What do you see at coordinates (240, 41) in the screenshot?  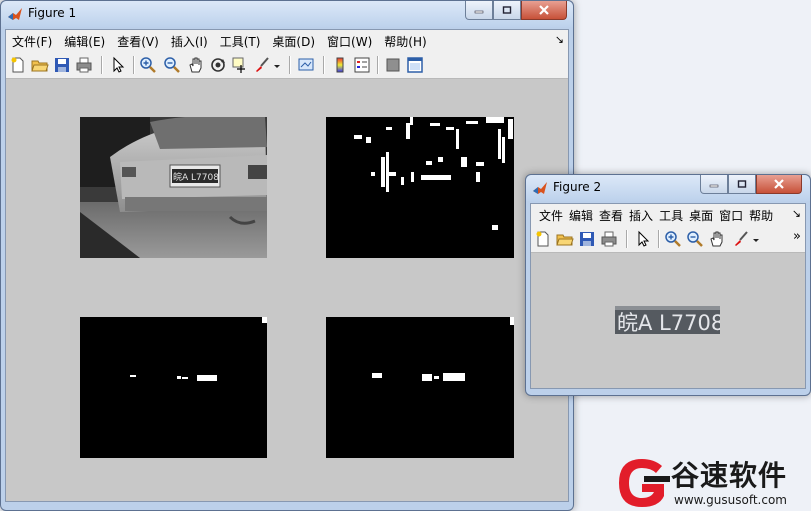 I see `menu-tools: 工具(T)` at bounding box center [240, 41].